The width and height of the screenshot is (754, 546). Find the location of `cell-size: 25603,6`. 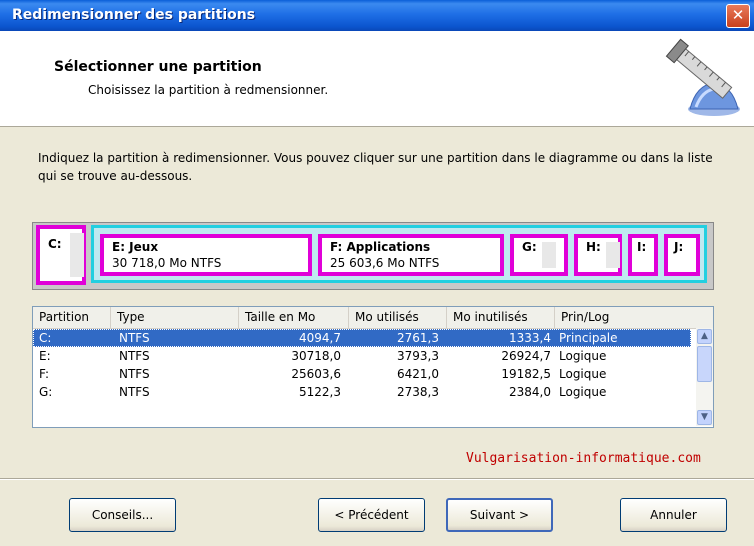

cell-size: 25603,6 is located at coordinates (316, 374).